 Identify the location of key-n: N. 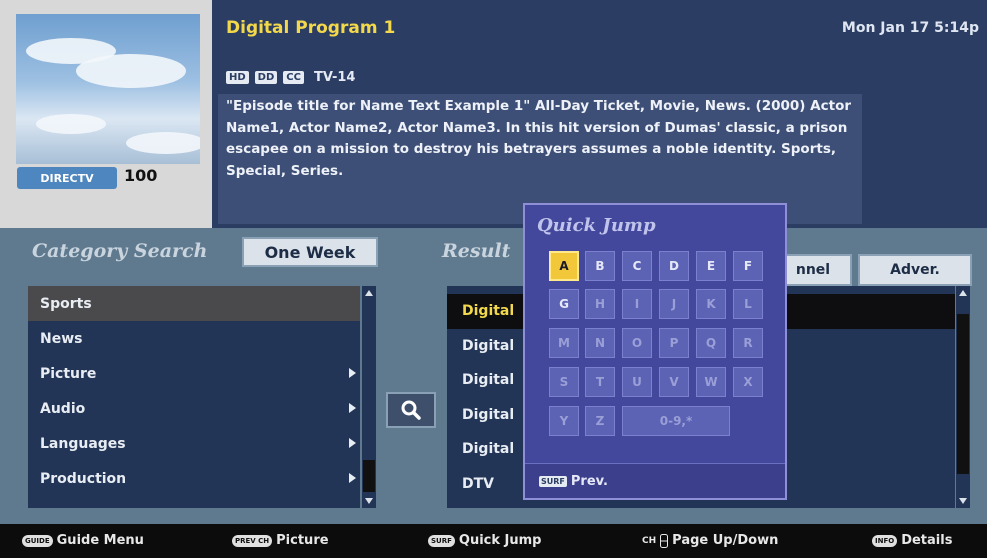
(600, 343).